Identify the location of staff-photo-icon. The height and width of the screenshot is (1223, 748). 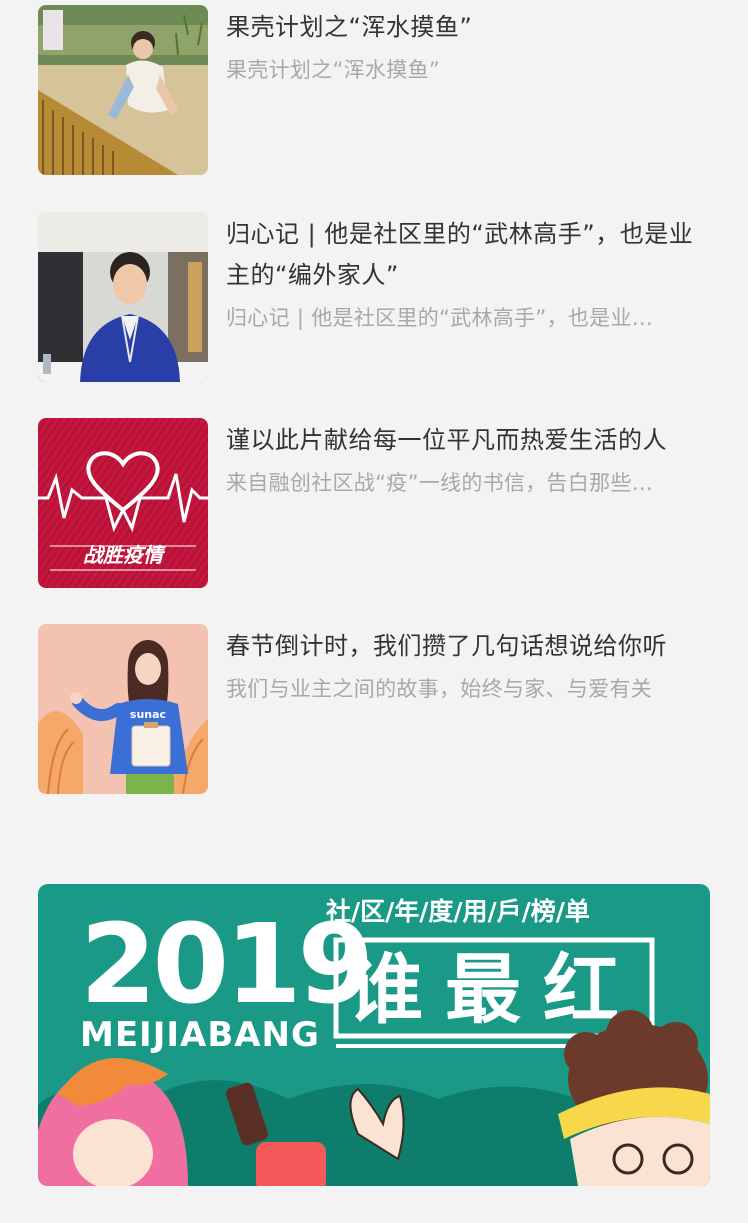
(123, 297).